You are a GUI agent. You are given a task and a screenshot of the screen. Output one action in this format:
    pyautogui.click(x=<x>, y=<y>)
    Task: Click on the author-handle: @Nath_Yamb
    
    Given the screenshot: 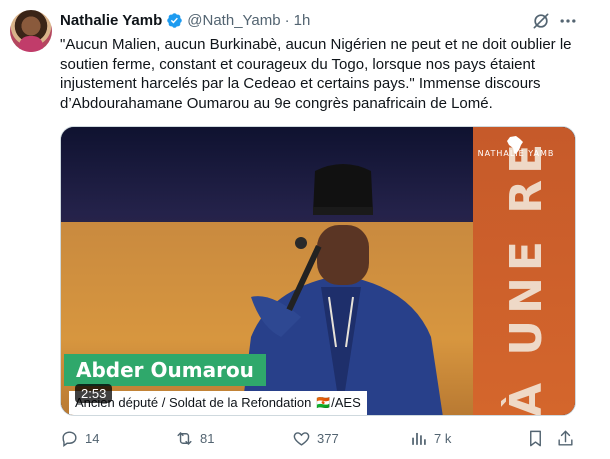 What is the action you would take?
    pyautogui.click(x=233, y=20)
    